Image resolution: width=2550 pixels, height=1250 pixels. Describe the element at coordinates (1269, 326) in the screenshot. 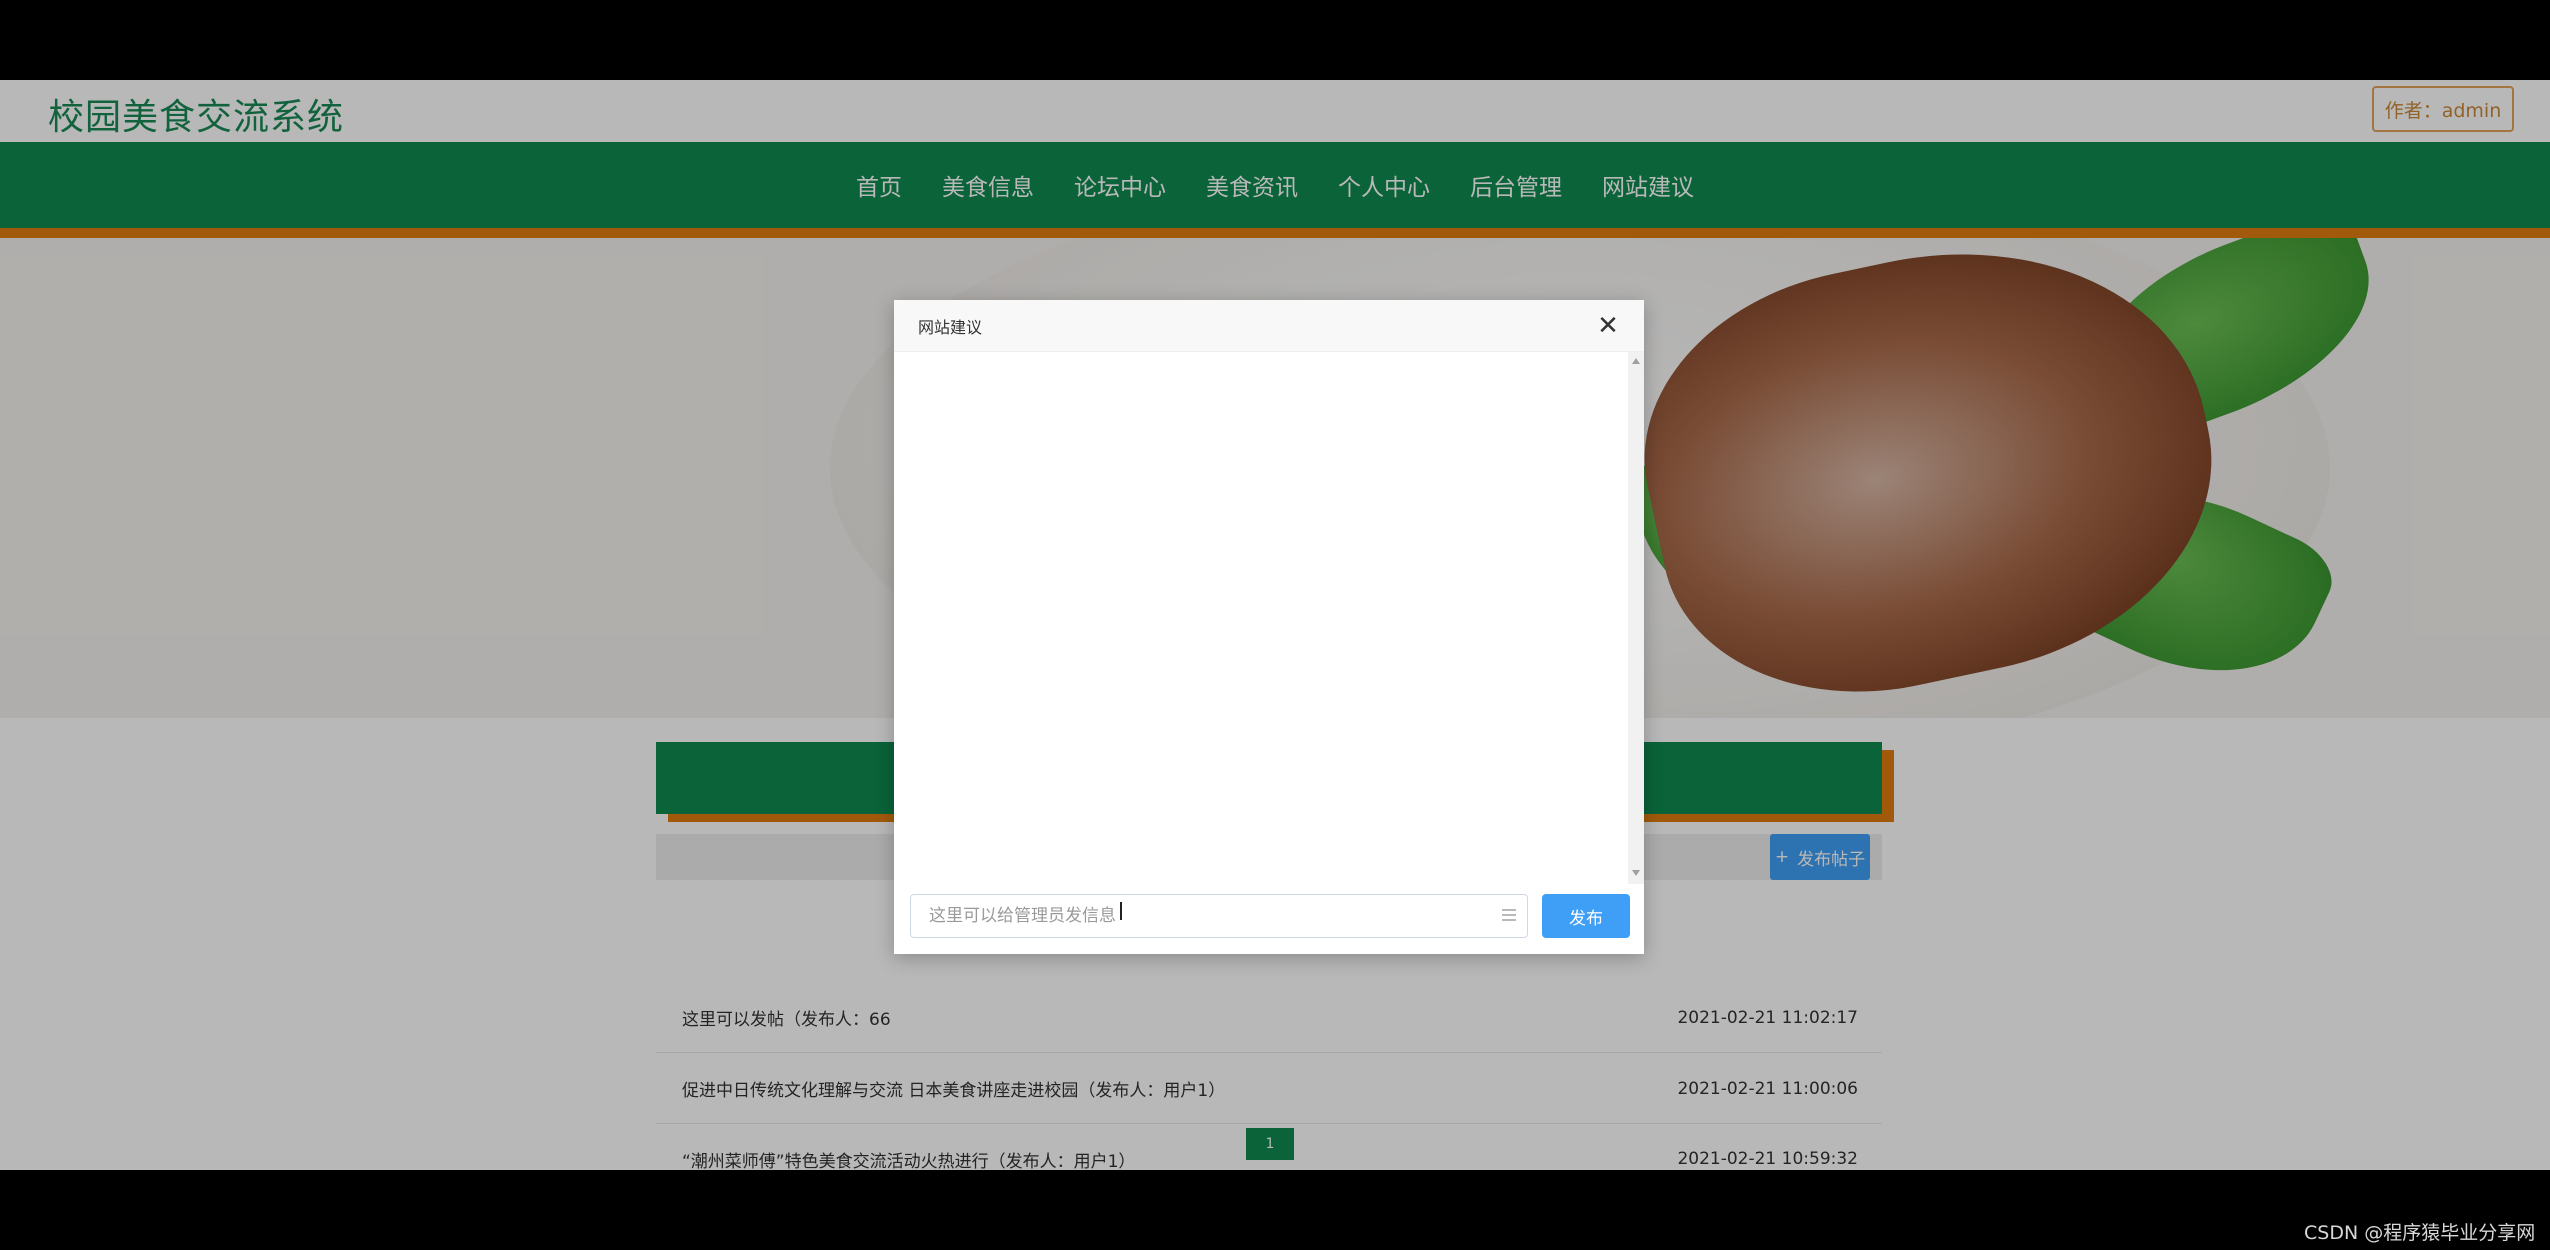

I see `dialog-header: 网站建议 ✕` at that location.